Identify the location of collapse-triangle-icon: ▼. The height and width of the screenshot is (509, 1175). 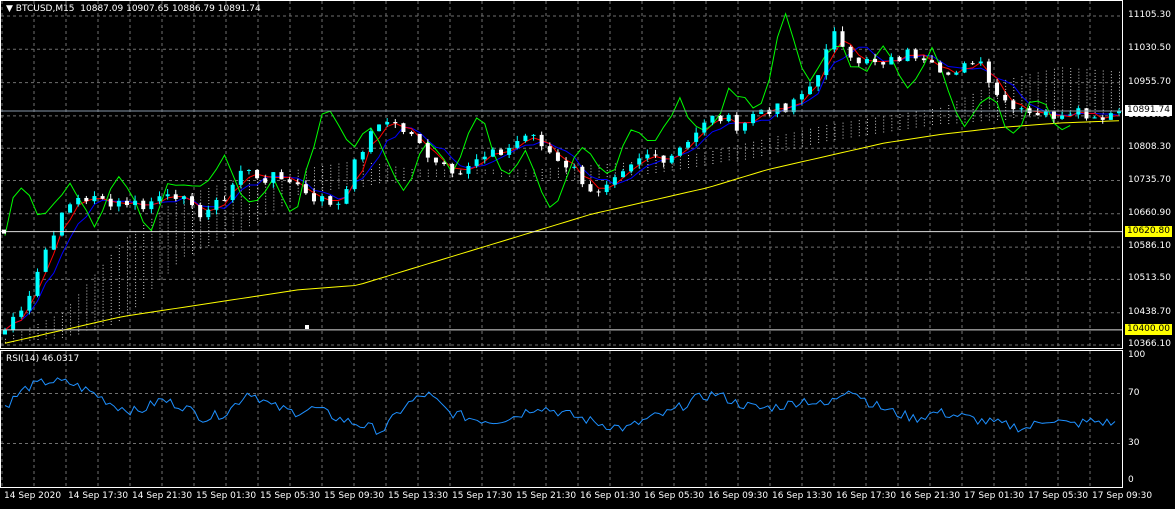
(9, 9).